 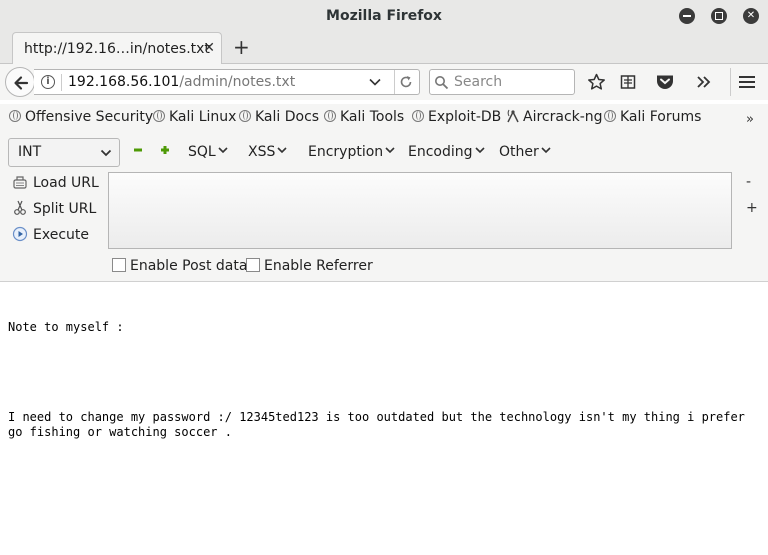 What do you see at coordinates (65, 209) in the screenshot?
I see `split-url-label: Split URL` at bounding box center [65, 209].